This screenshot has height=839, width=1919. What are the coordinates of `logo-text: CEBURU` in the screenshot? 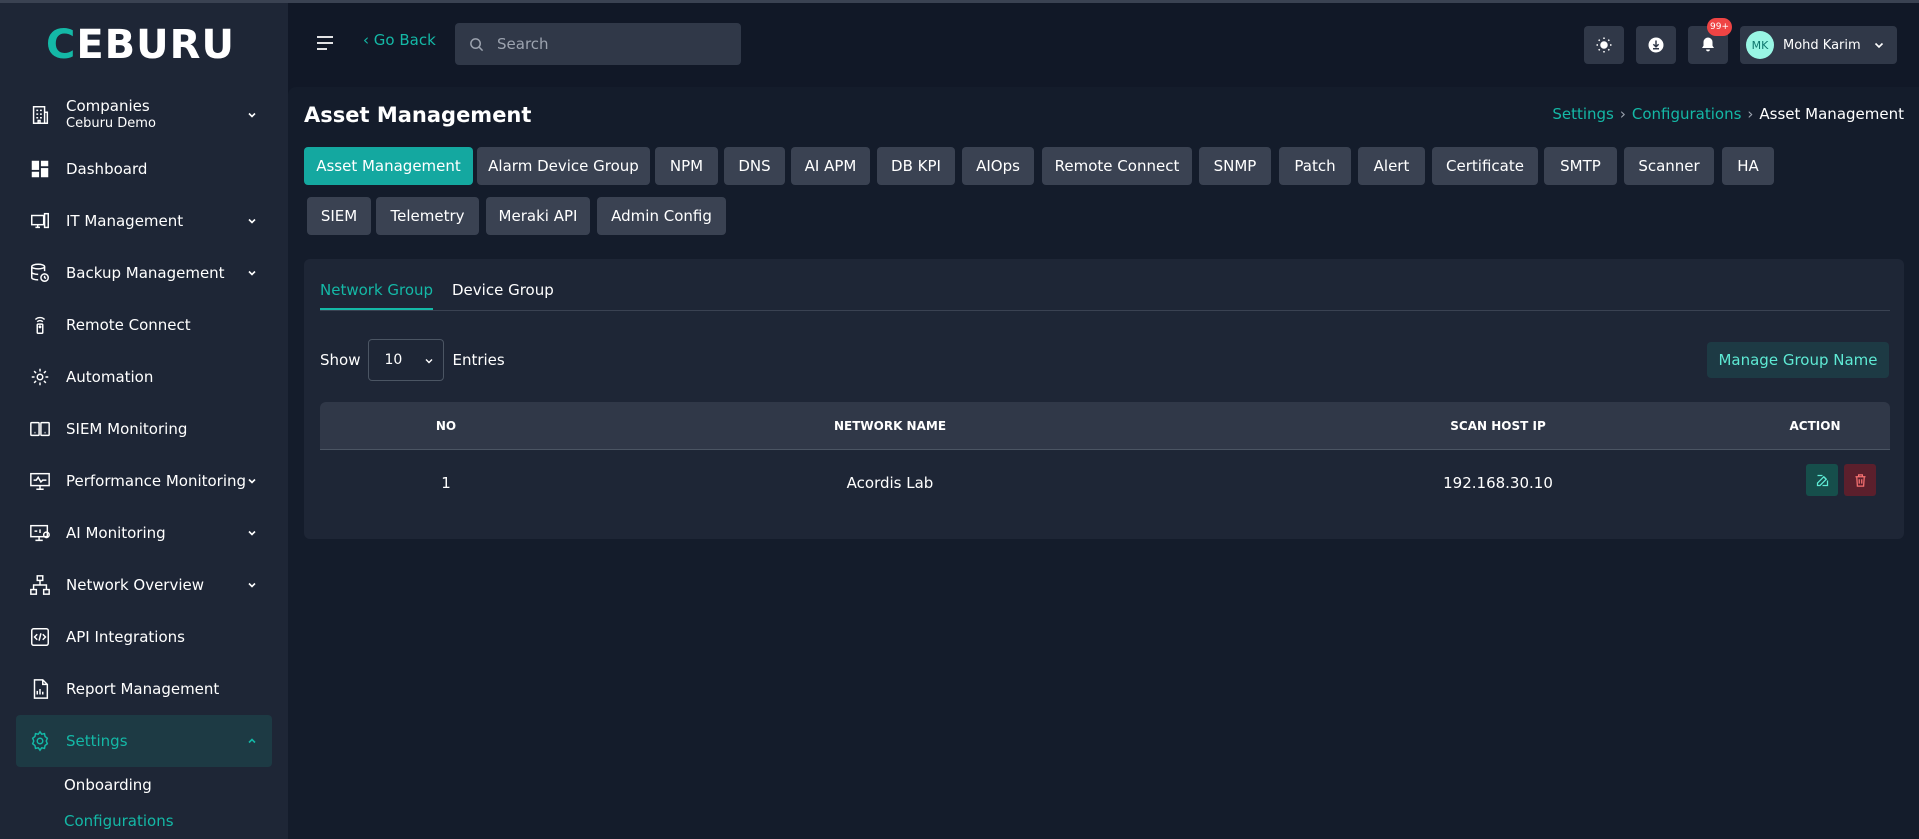 It's located at (140, 45).